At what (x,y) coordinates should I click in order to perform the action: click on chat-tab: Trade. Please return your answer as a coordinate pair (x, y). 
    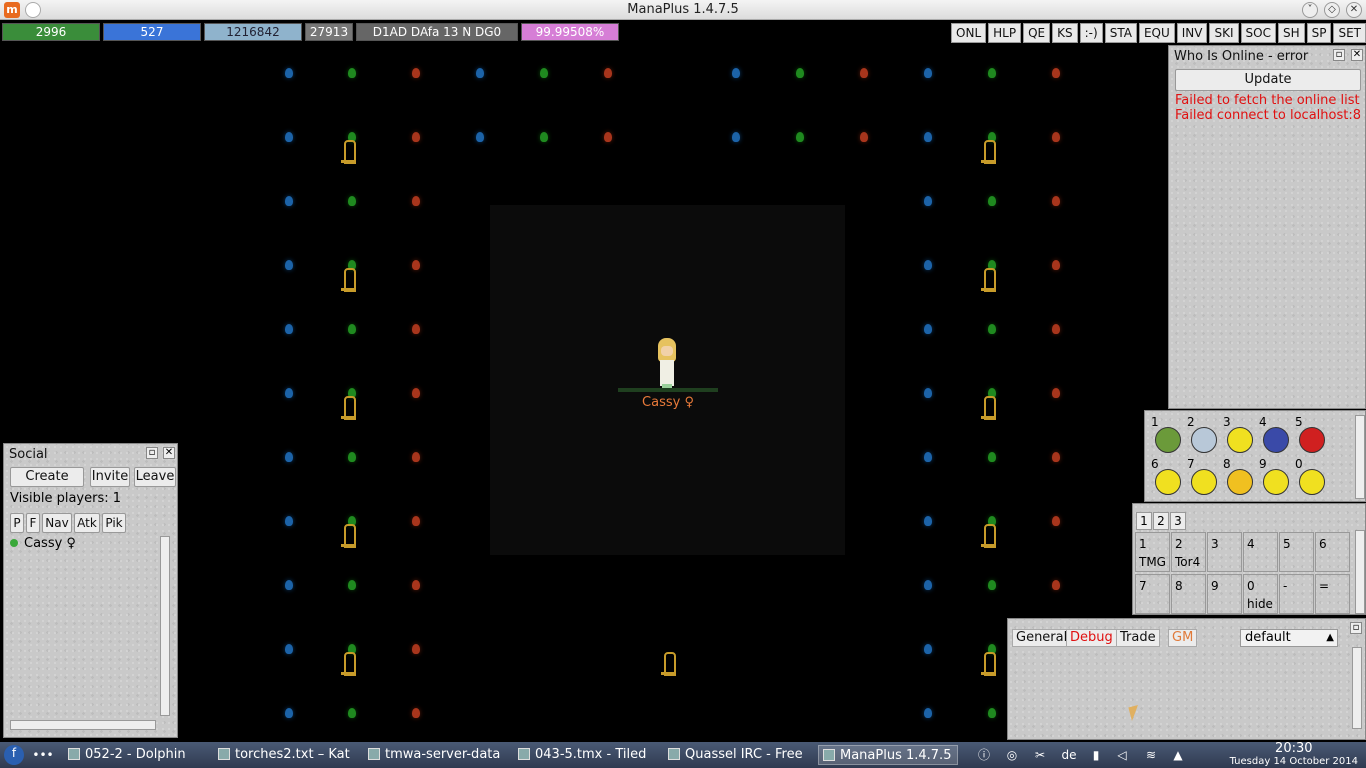
    Looking at the image, I should click on (1138, 638).